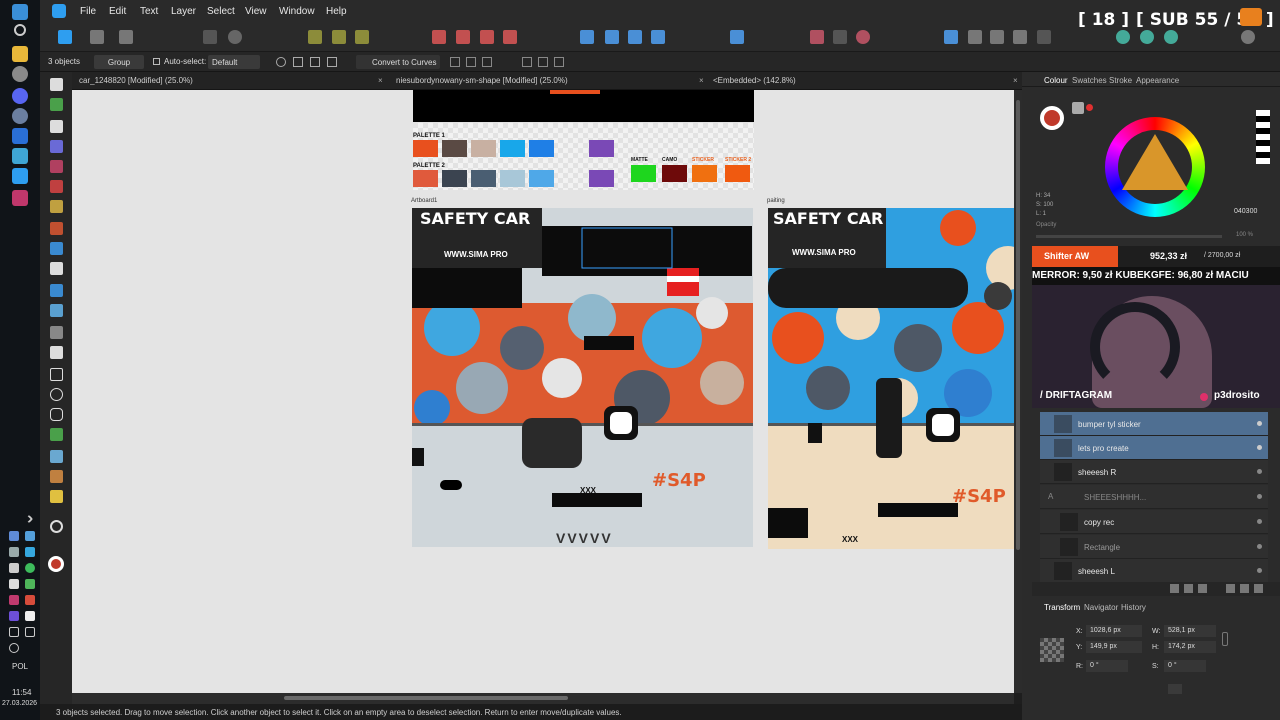  What do you see at coordinates (97, 37) in the screenshot?
I see `pixel-persona-icon` at bounding box center [97, 37].